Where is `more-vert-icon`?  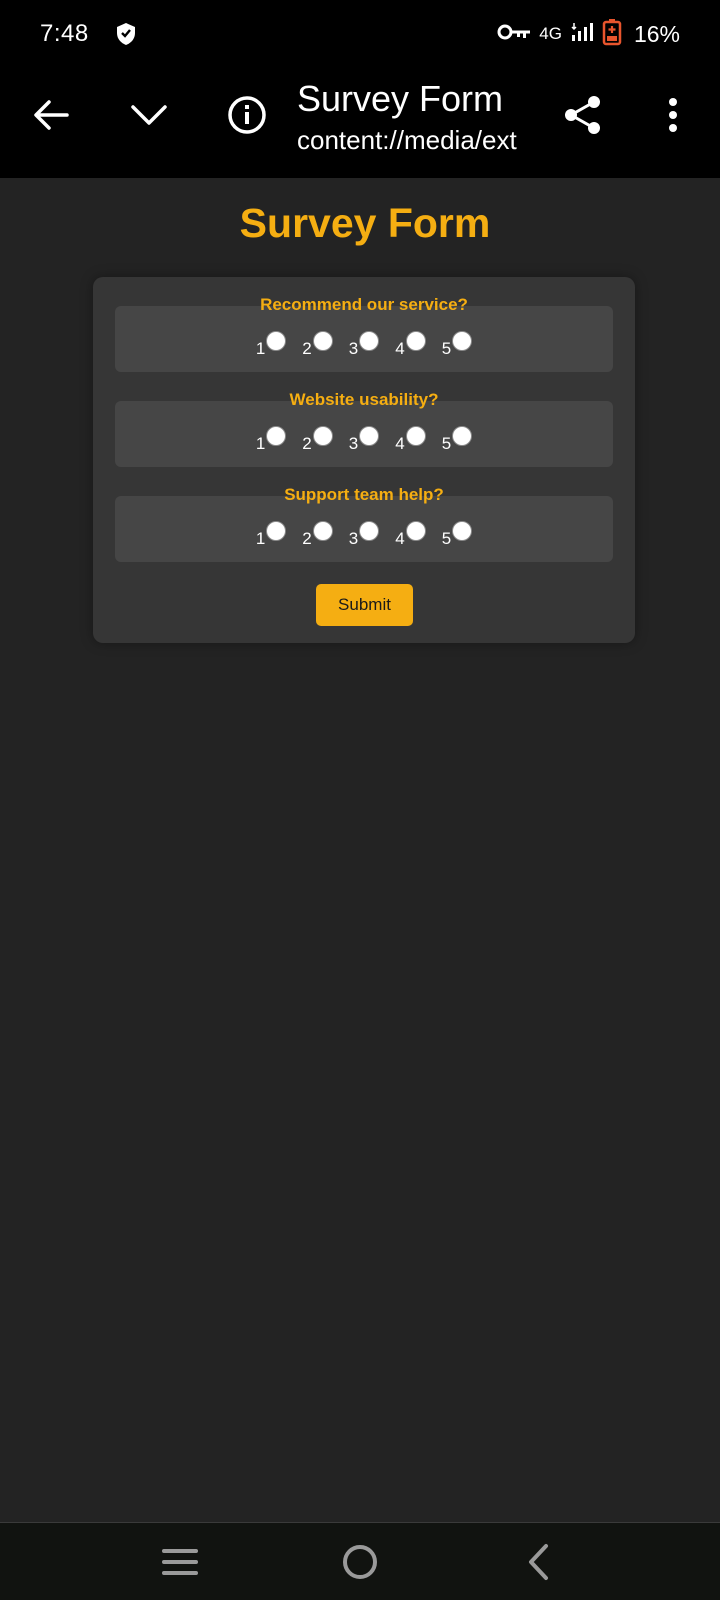
more-vert-icon is located at coordinates (673, 115).